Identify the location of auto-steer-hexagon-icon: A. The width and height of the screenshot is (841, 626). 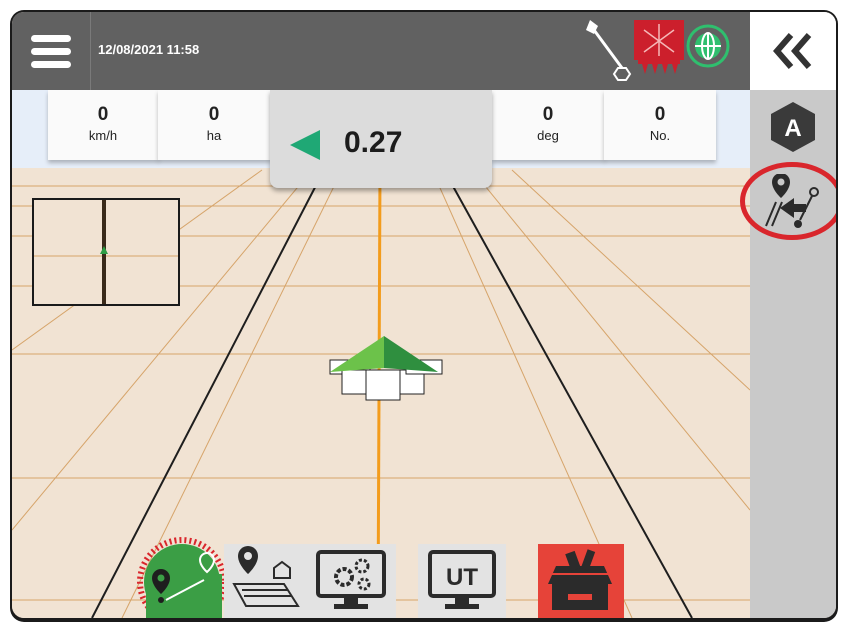
(793, 127).